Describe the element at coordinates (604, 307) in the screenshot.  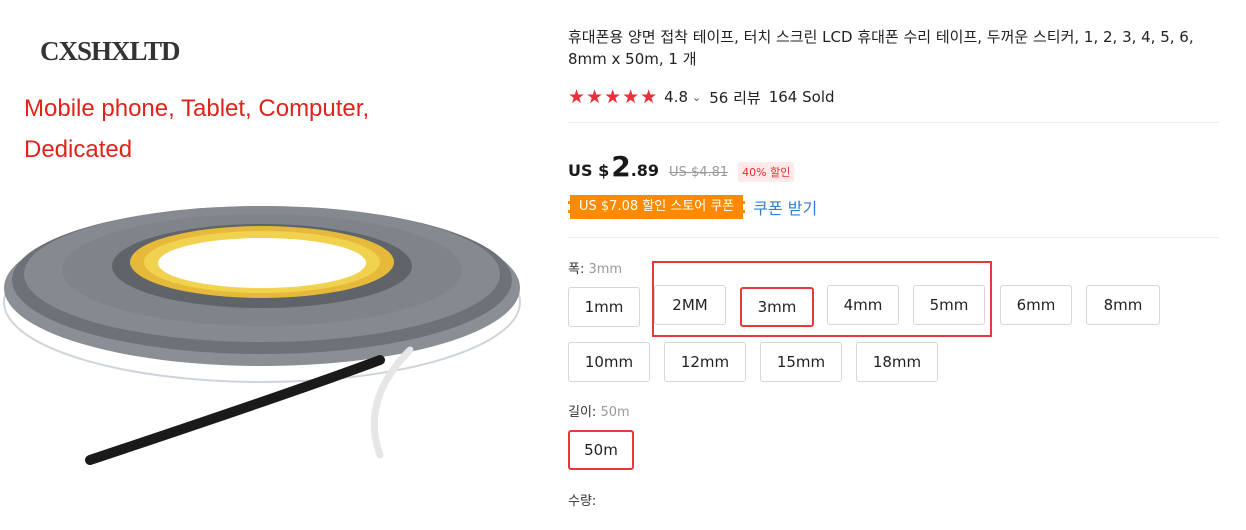
I see `width-option-1mm: 1mm` at that location.